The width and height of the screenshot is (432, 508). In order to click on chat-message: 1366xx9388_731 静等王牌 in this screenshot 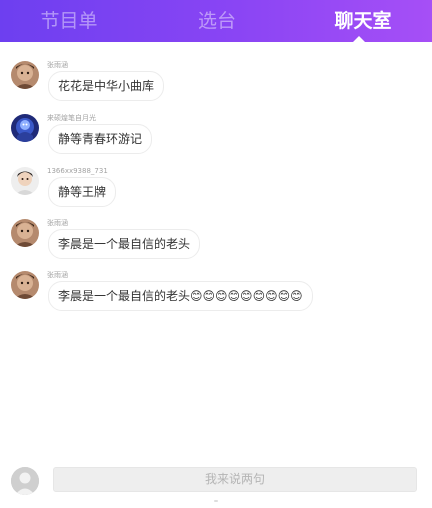, I will do `click(216, 191)`.